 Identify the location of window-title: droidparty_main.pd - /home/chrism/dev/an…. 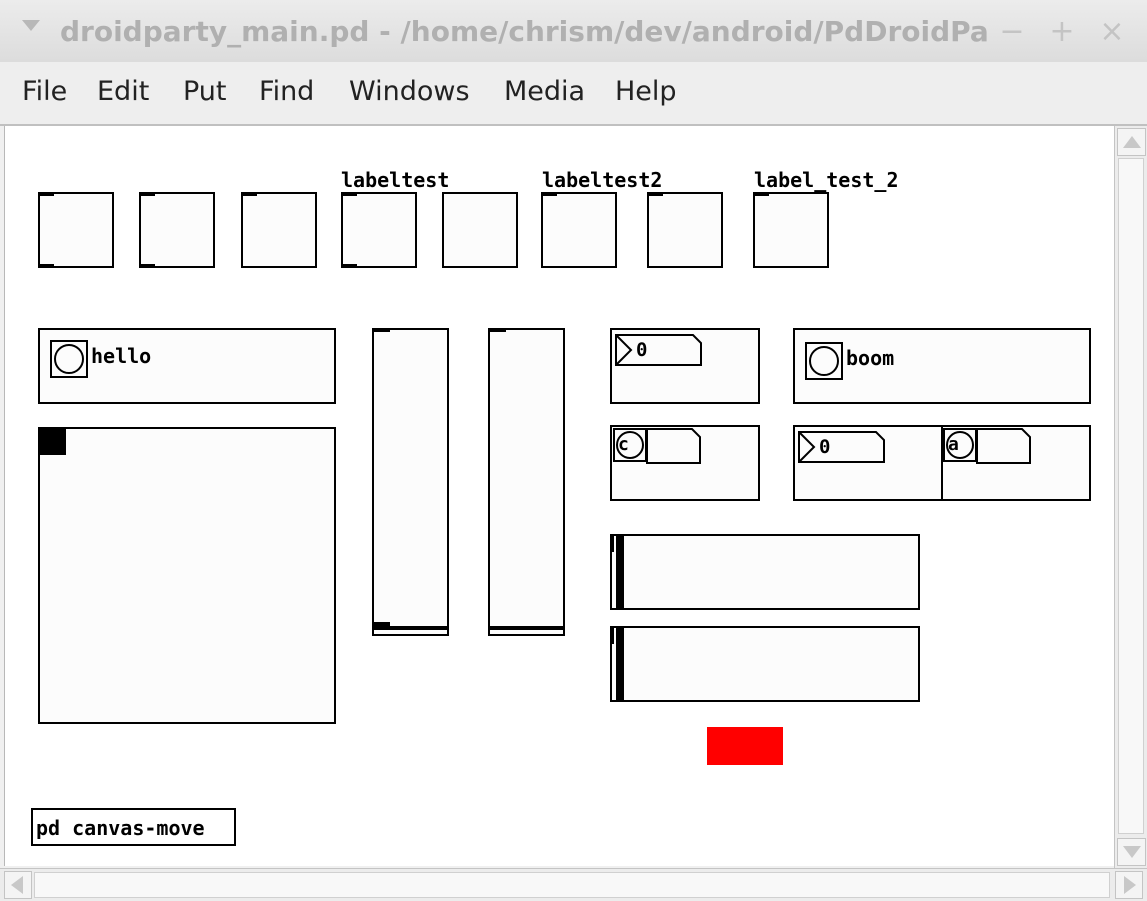
(525, 31).